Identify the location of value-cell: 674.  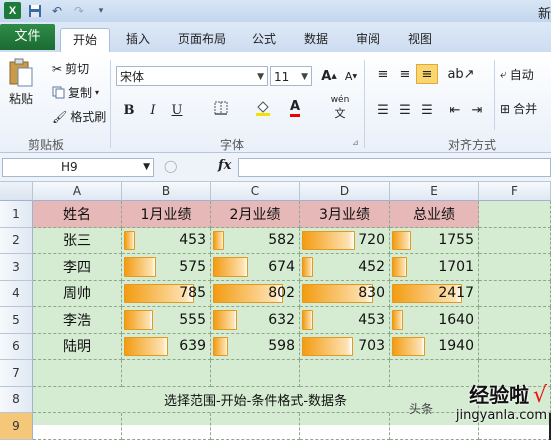
(255, 267).